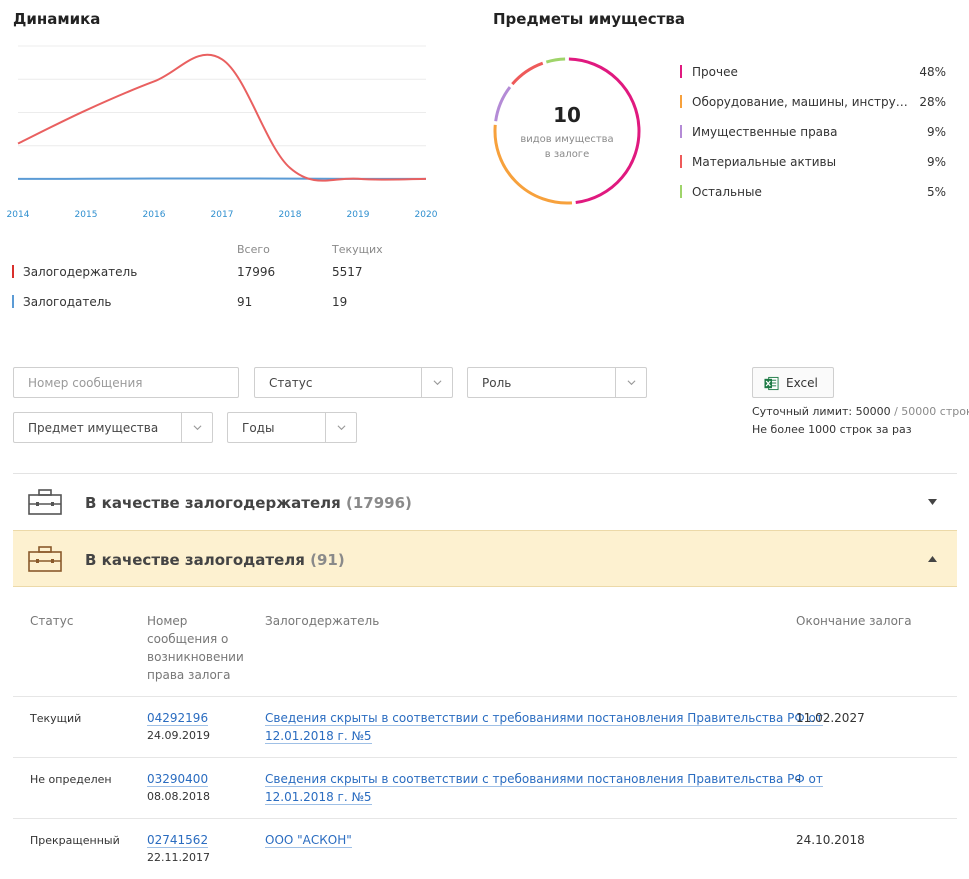 The width and height of the screenshot is (969, 879). What do you see at coordinates (932, 72) in the screenshot?
I see `legend-pct: 48%` at bounding box center [932, 72].